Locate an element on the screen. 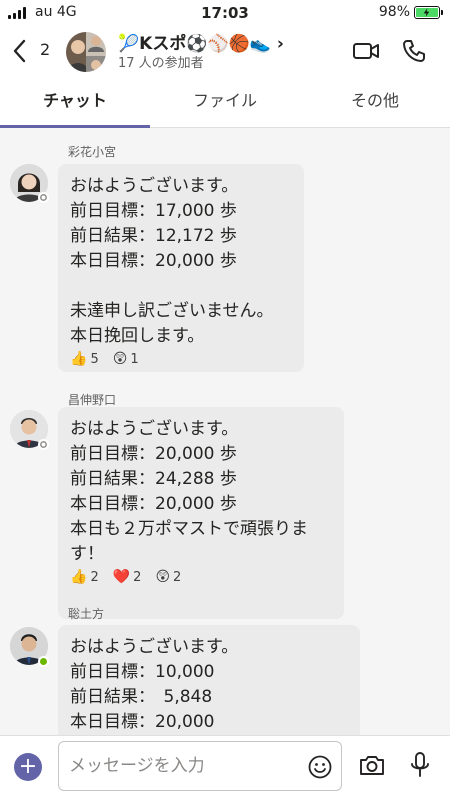 The height and width of the screenshot is (800, 450). battery-percent: 98% is located at coordinates (394, 12).